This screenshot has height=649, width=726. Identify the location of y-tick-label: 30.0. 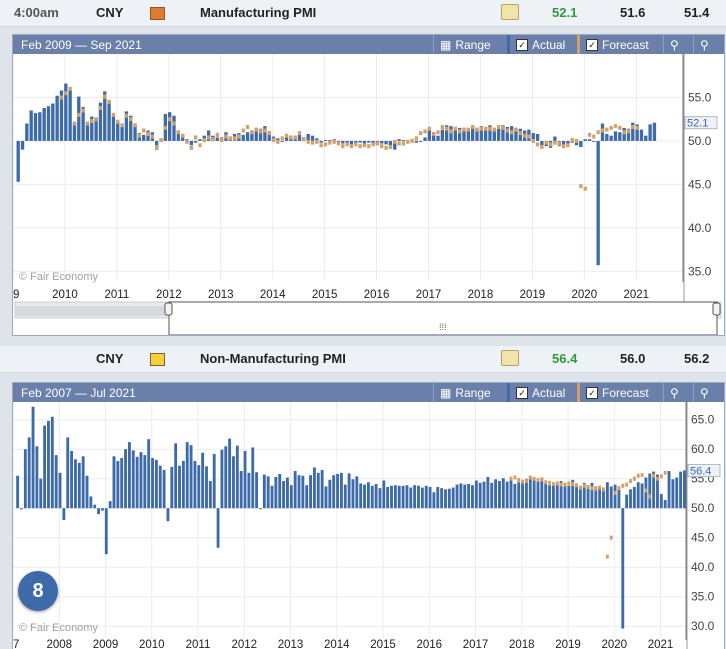
(703, 626).